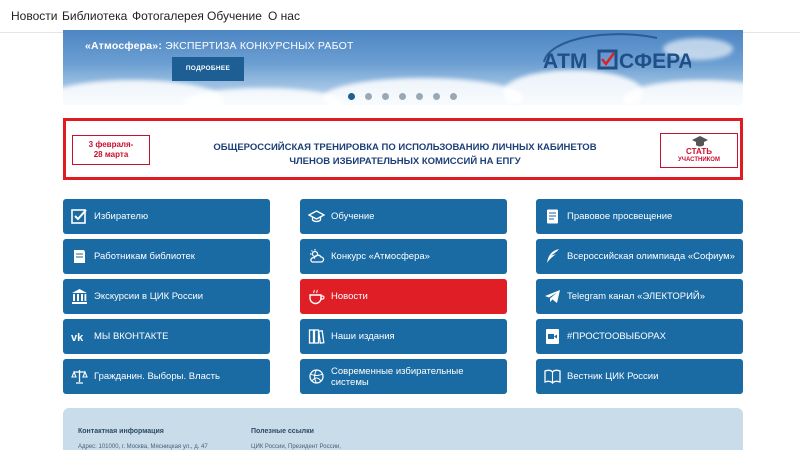  I want to click on quill-icon, so click(553, 256).